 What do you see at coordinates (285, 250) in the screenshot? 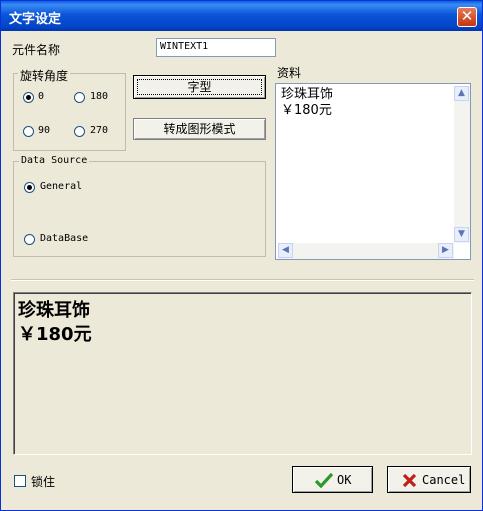
I see `scroll-left-icon: ◀` at bounding box center [285, 250].